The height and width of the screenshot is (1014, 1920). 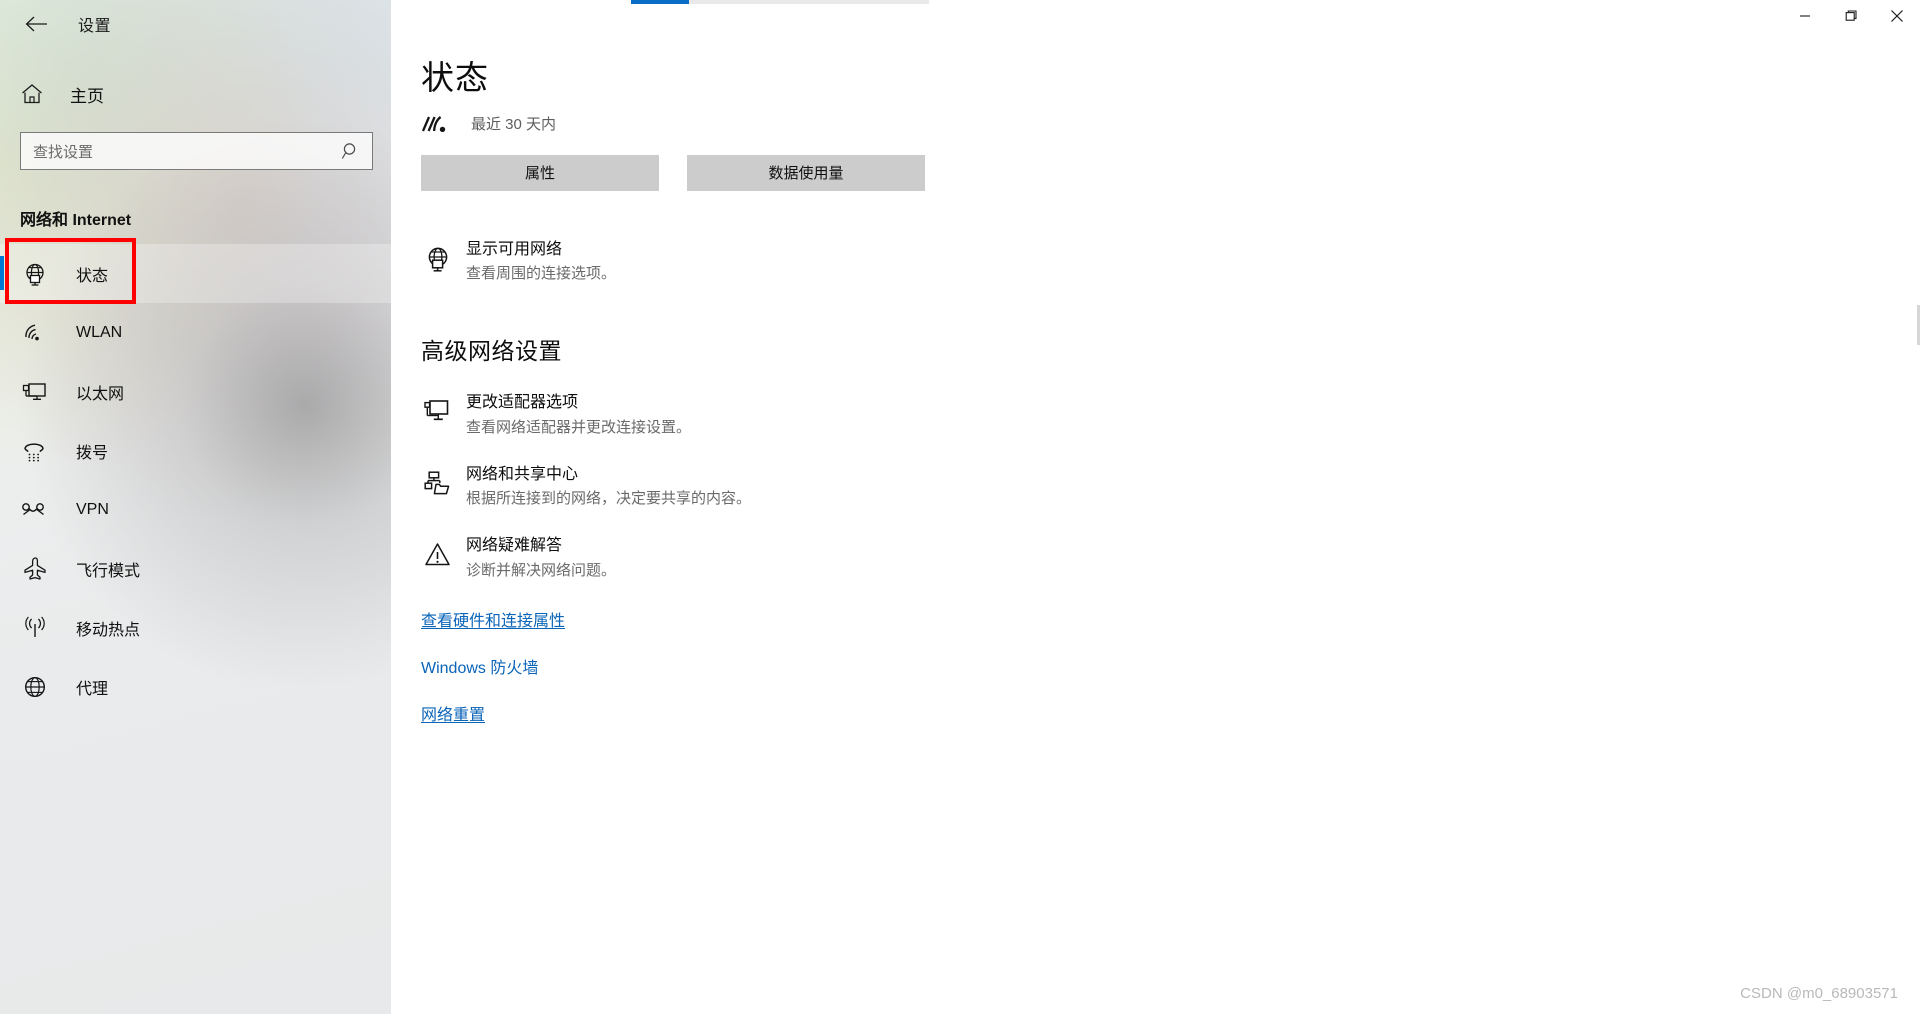 I want to click on change-adapter-options-title: 更改适配器选项, so click(x=522, y=403).